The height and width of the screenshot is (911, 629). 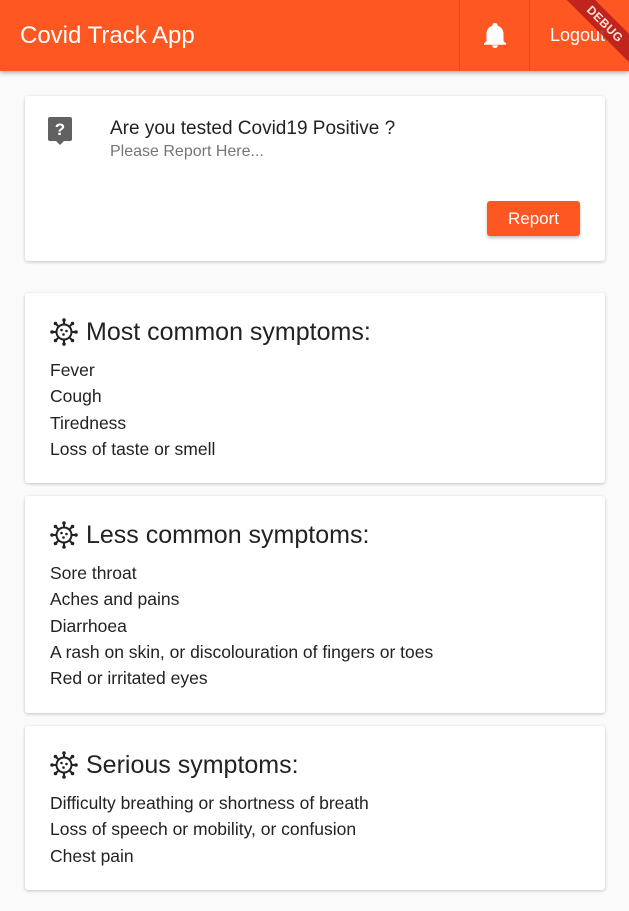 What do you see at coordinates (129, 678) in the screenshot?
I see `list-item: Red or irritated eyes` at bounding box center [129, 678].